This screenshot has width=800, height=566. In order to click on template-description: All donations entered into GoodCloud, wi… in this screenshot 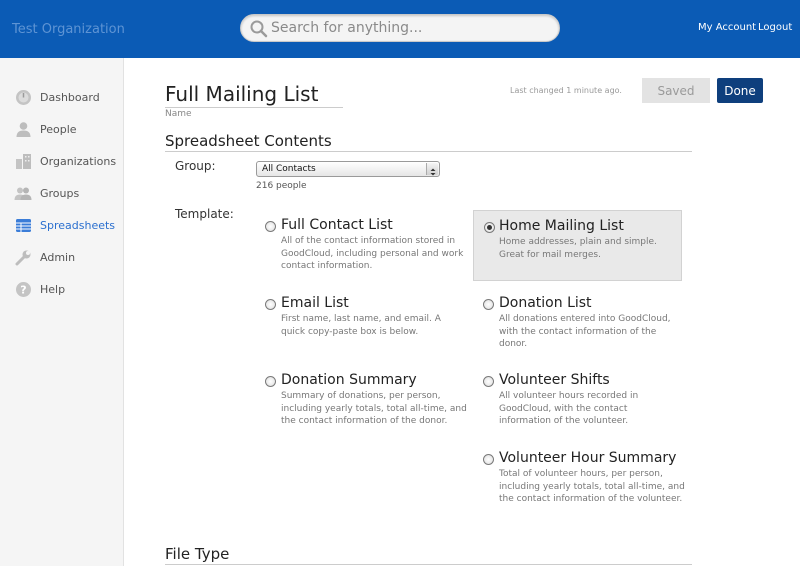, I will do `click(585, 331)`.